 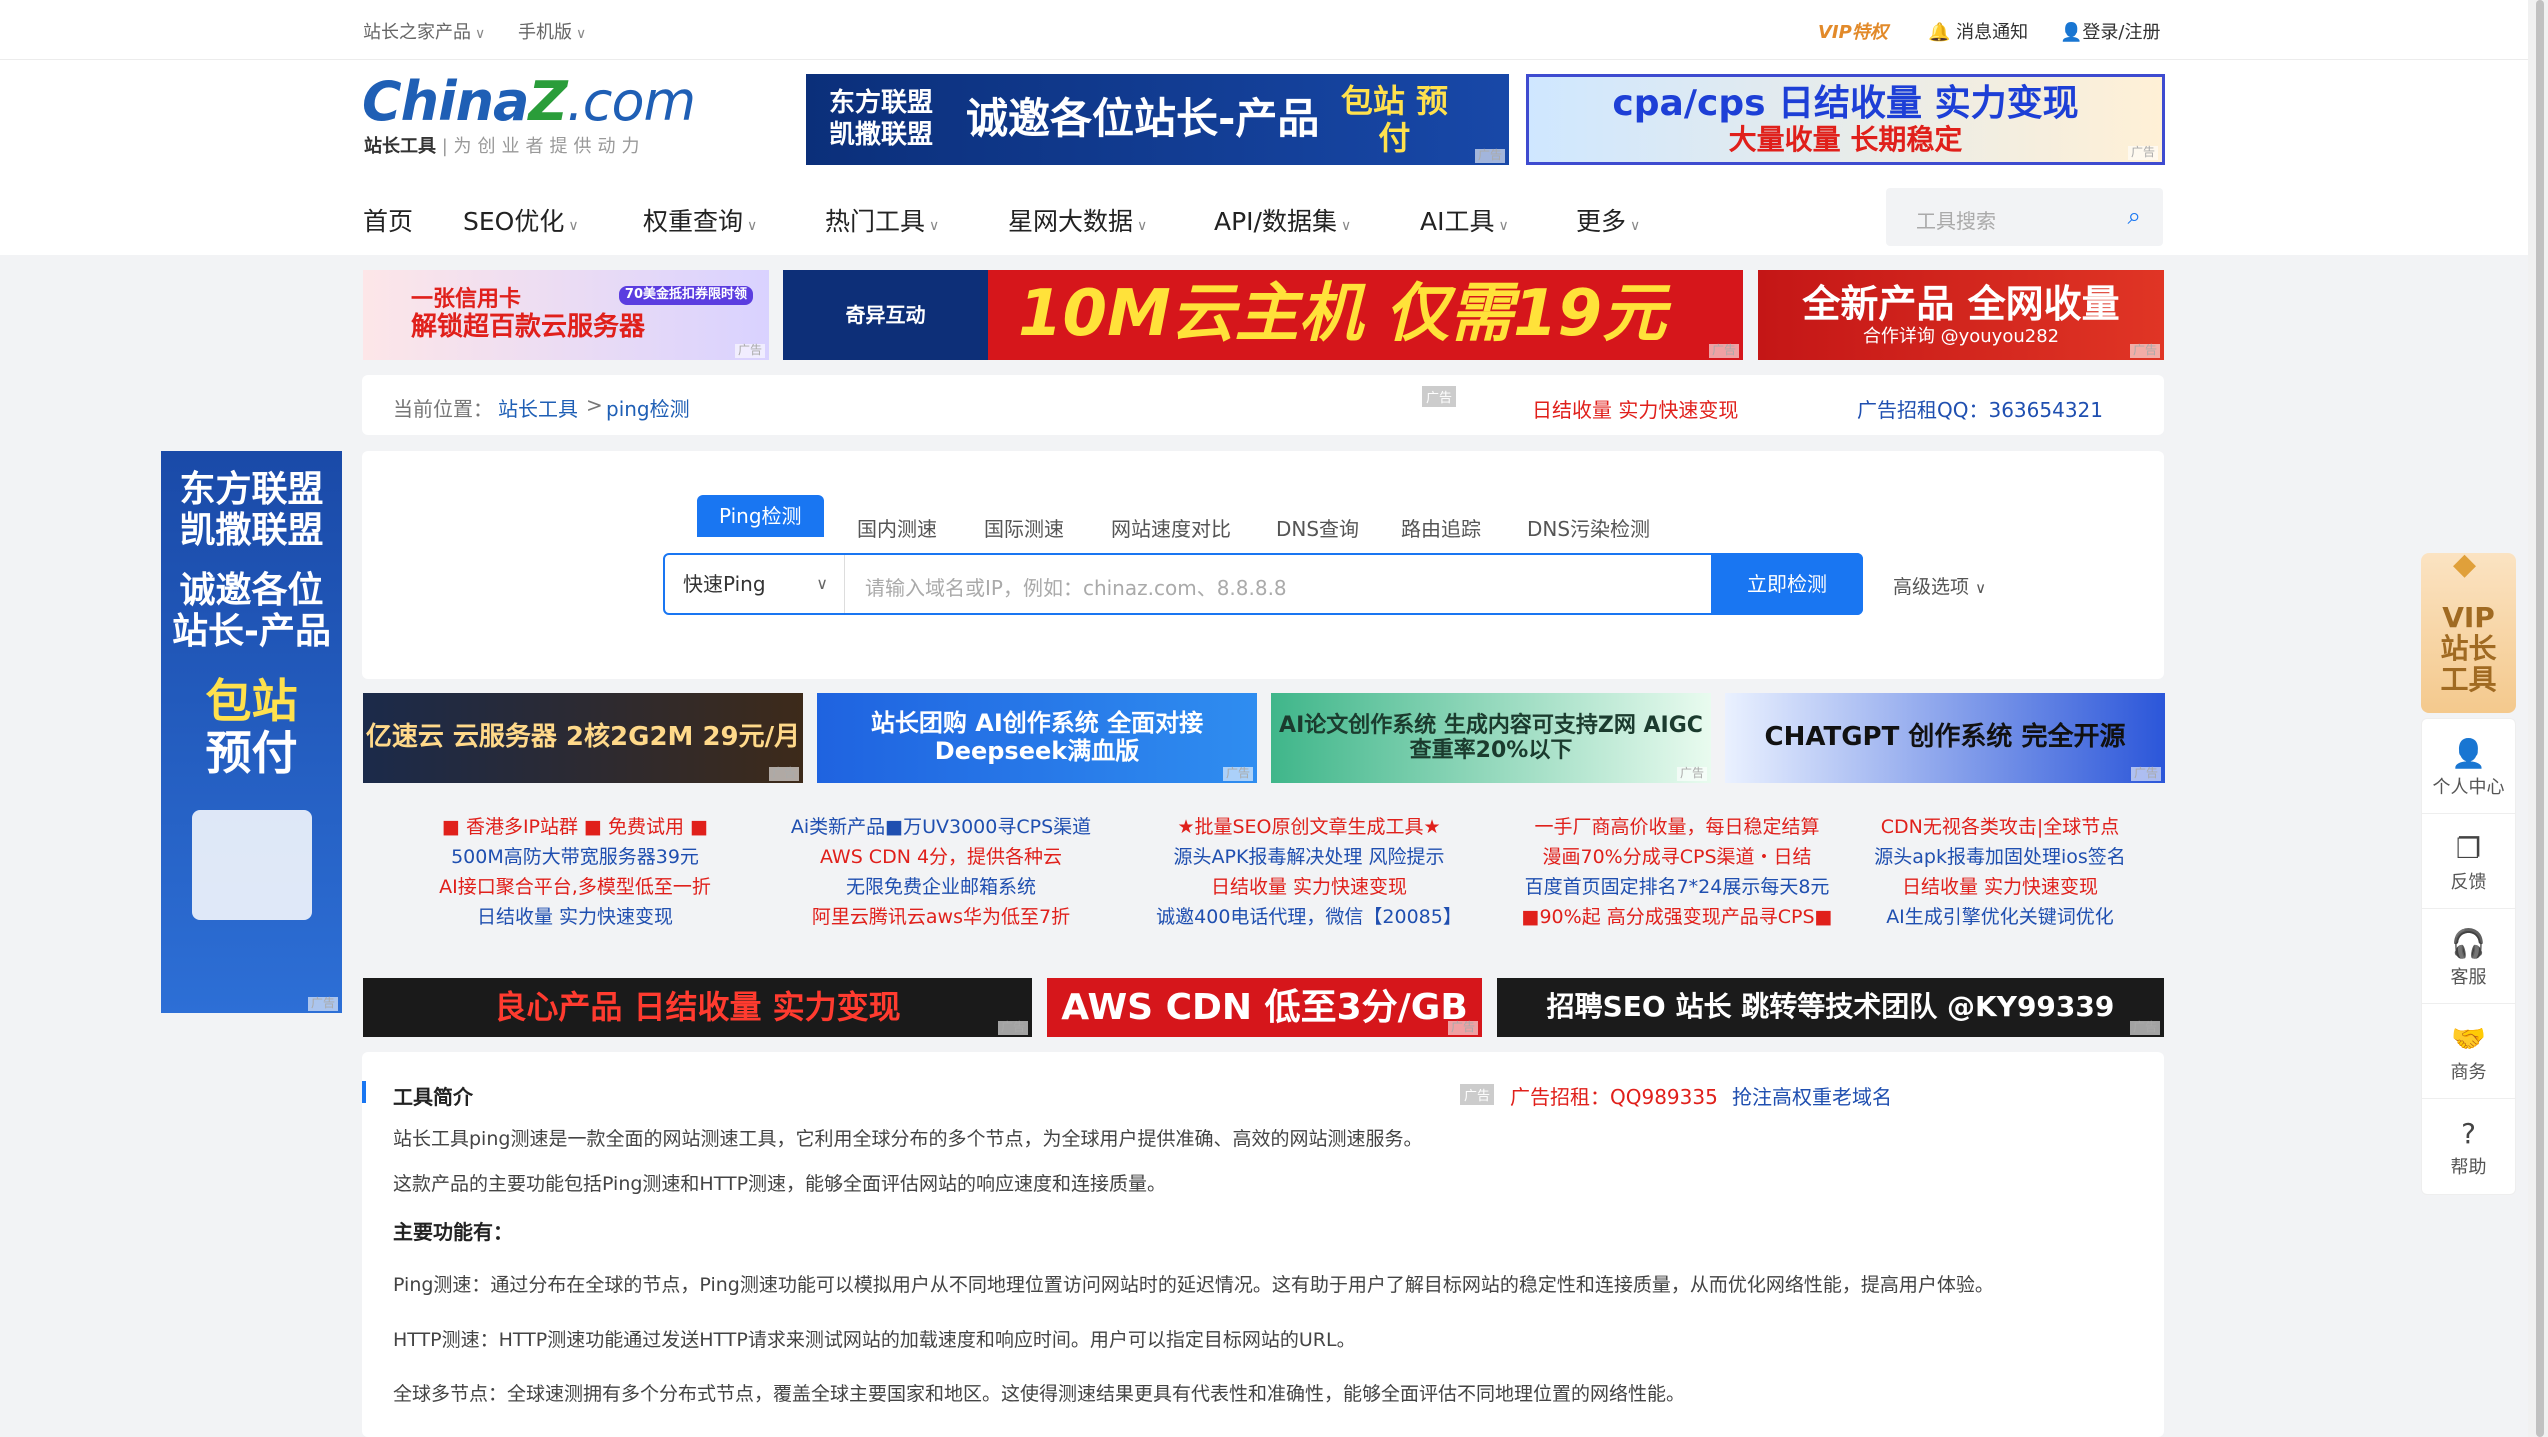 What do you see at coordinates (880, 119) in the screenshot?
I see `ad-text: 东方联盟 凯撒联盟` at bounding box center [880, 119].